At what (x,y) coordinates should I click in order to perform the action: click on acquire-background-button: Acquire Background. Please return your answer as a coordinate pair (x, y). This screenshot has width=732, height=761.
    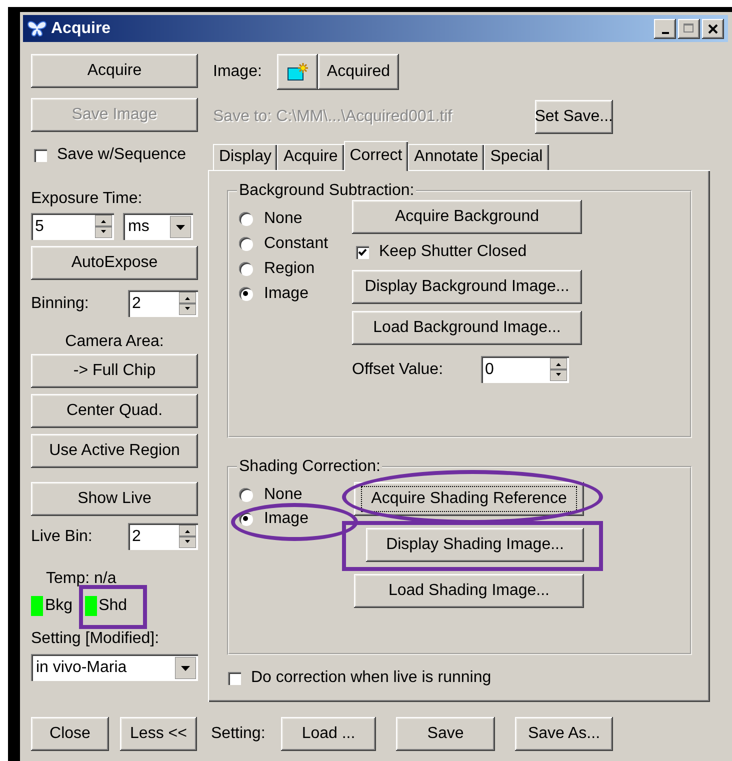
    Looking at the image, I should click on (467, 217).